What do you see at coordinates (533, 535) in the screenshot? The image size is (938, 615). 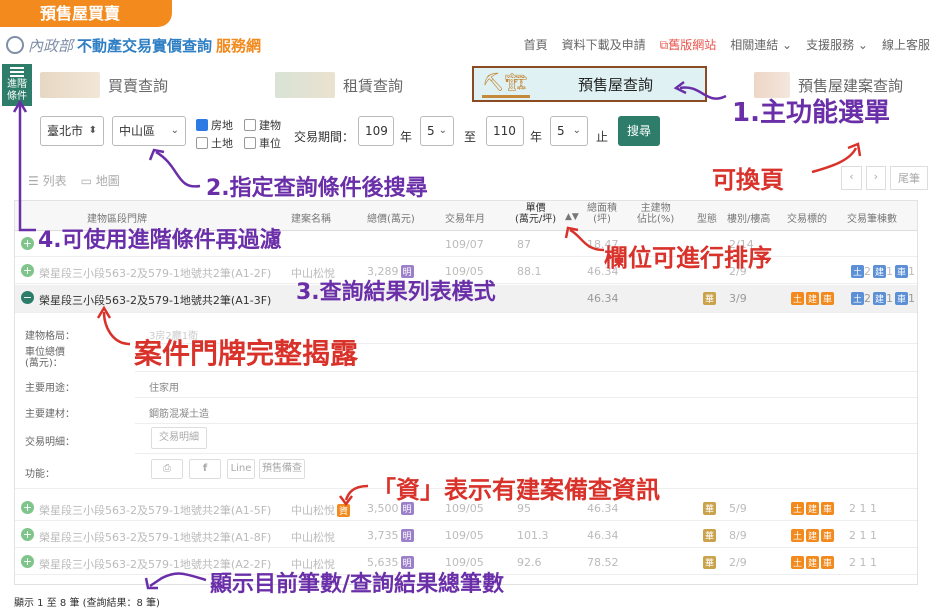 I see `cell-unit: 101.3` at bounding box center [533, 535].